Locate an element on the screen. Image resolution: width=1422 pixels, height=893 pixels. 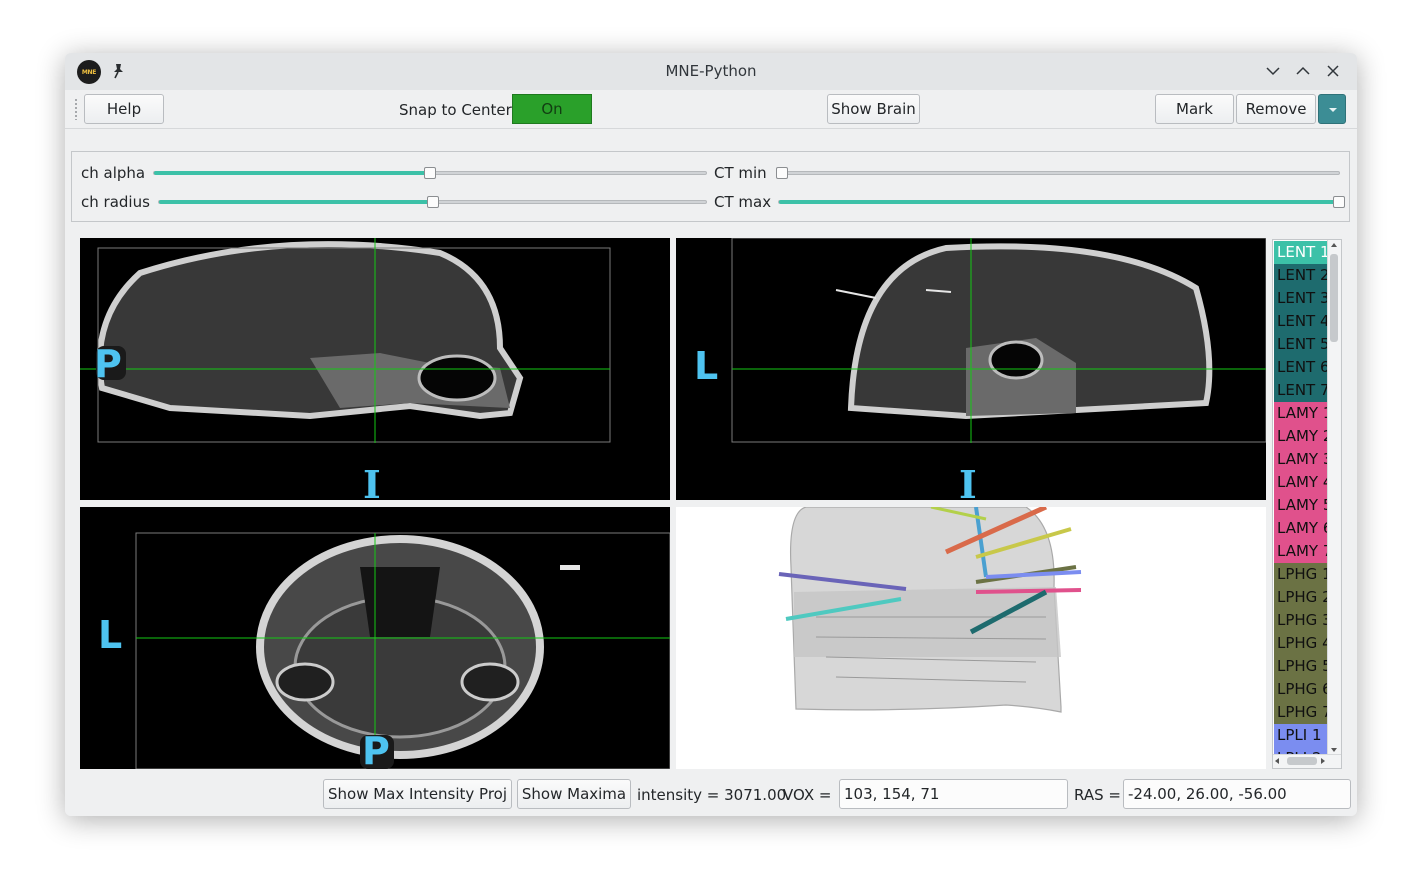
channel-item: LPHG 6 is located at coordinates (1301, 689).